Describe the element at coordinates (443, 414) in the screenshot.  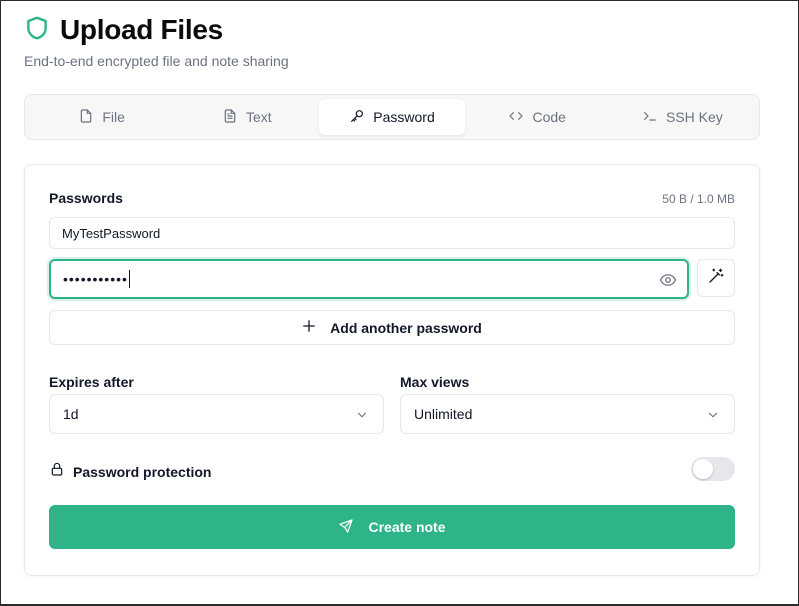
I see `max-views-value: Unlimited` at that location.